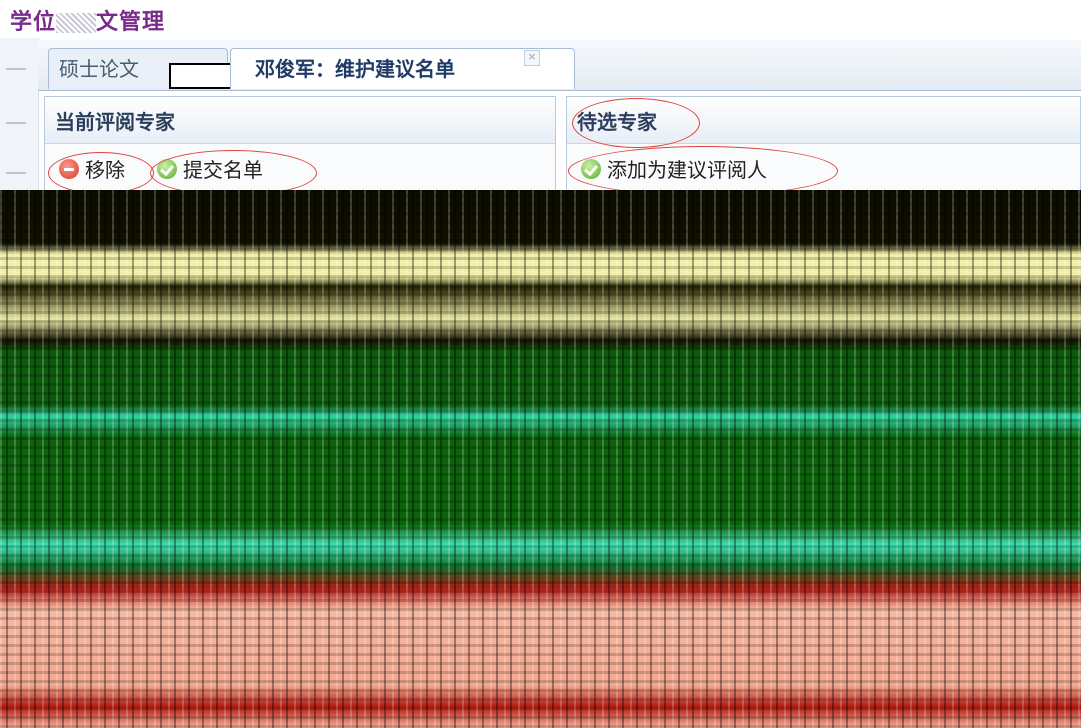  I want to click on obscured-text, so click(76, 23).